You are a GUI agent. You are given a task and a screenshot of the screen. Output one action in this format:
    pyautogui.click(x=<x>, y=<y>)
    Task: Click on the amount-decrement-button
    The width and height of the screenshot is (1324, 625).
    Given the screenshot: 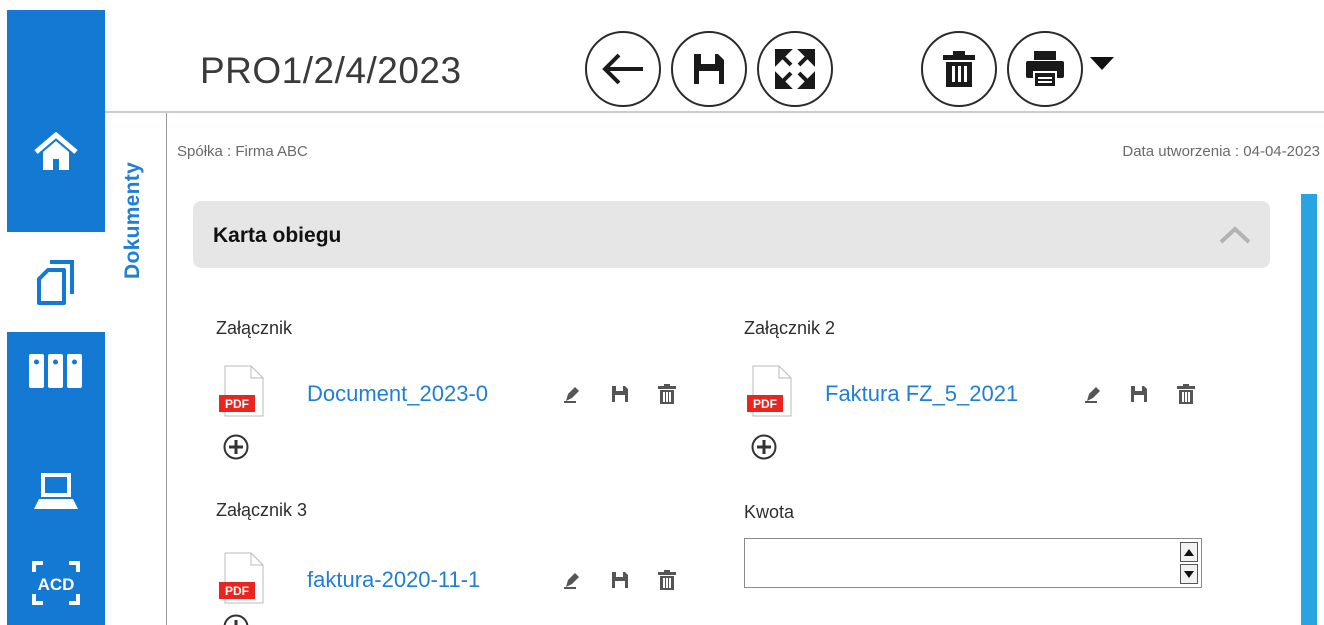 What is the action you would take?
    pyautogui.click(x=1189, y=574)
    